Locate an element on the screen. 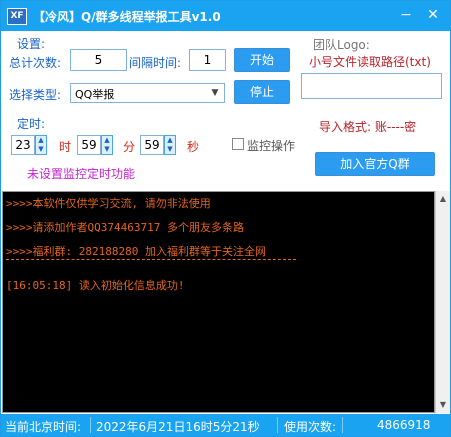 This screenshot has height=437, width=451. log-line: [16:05:18] 读入初始化信息成功! is located at coordinates (95, 285).